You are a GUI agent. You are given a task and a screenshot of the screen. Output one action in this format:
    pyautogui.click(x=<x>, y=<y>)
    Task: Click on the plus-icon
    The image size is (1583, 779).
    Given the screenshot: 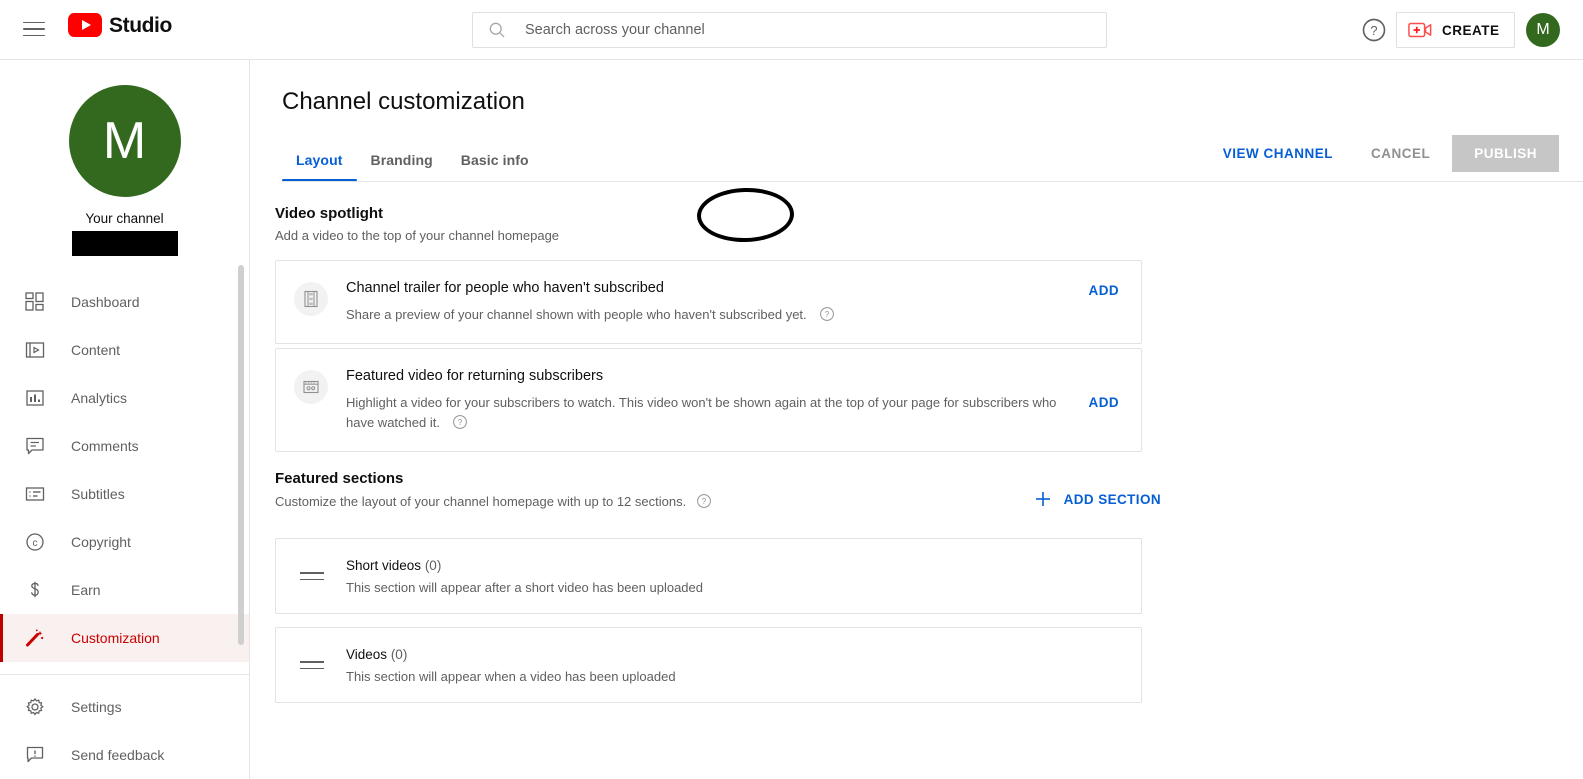 What is the action you would take?
    pyautogui.click(x=1042, y=499)
    